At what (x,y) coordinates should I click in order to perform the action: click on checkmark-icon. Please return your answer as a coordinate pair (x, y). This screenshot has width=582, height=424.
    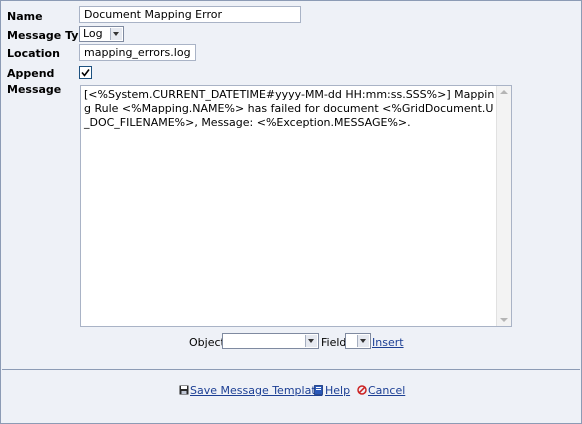
    Looking at the image, I should click on (85, 73).